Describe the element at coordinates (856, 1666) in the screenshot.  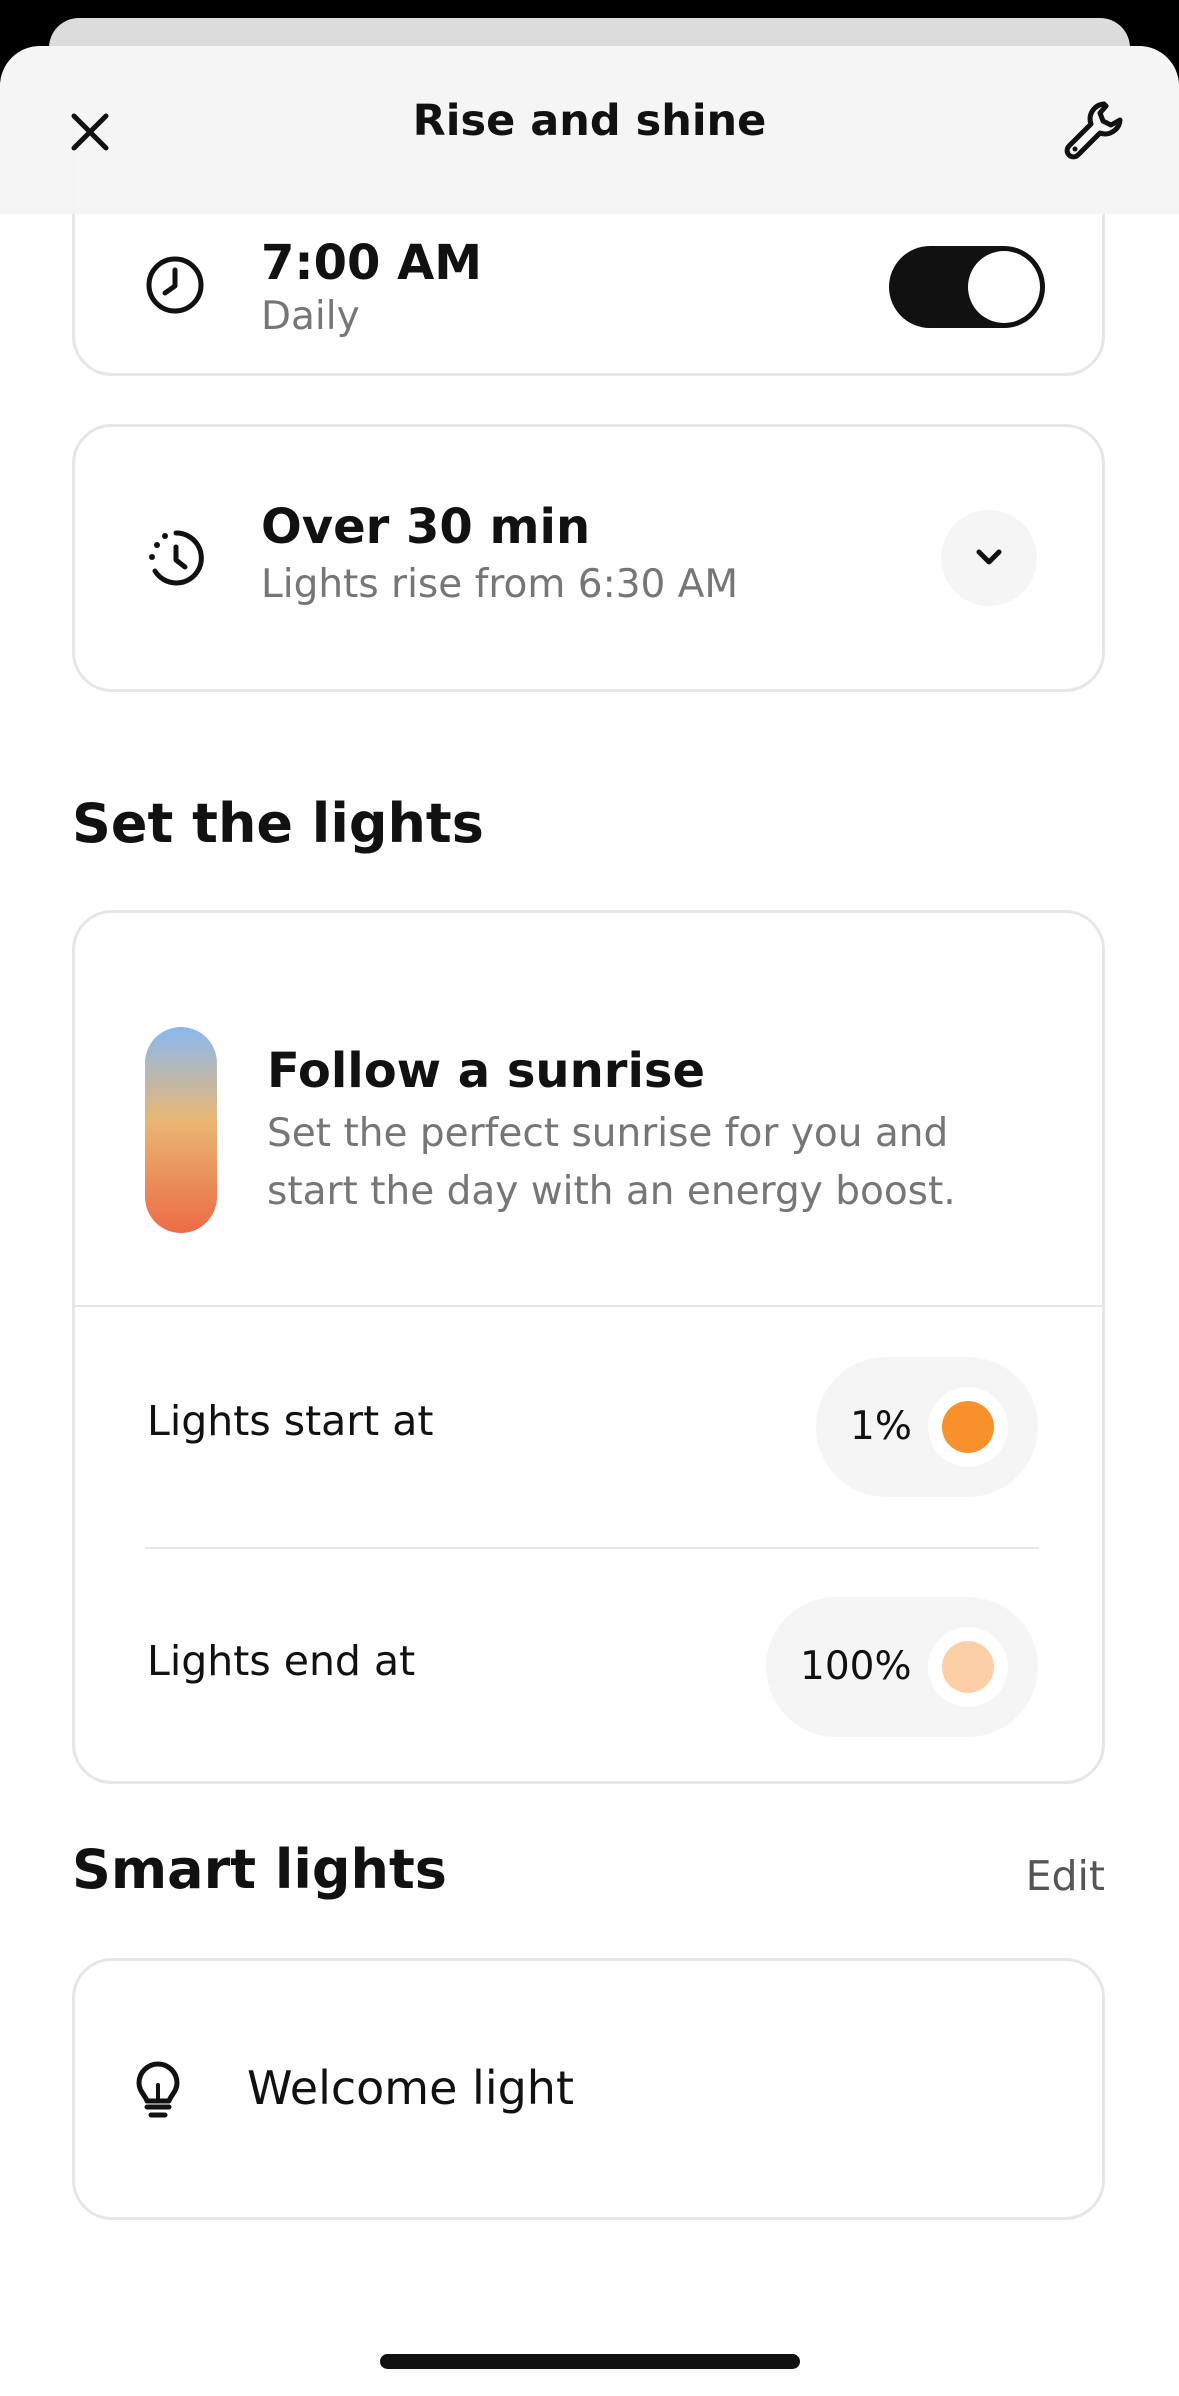
I see `lights-end-value: 100%` at that location.